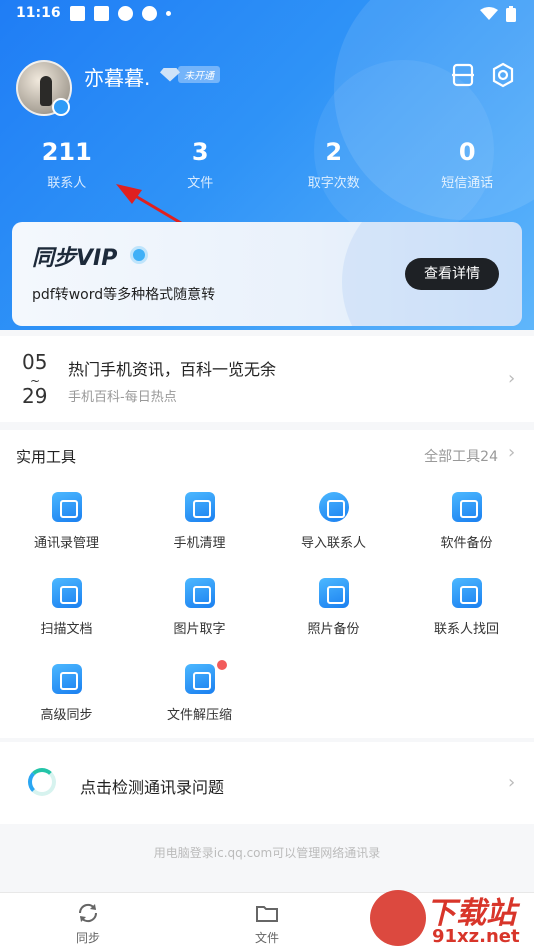 This screenshot has width=534, height=950. I want to click on tool-photo-backup: 照片备份, so click(333, 607).